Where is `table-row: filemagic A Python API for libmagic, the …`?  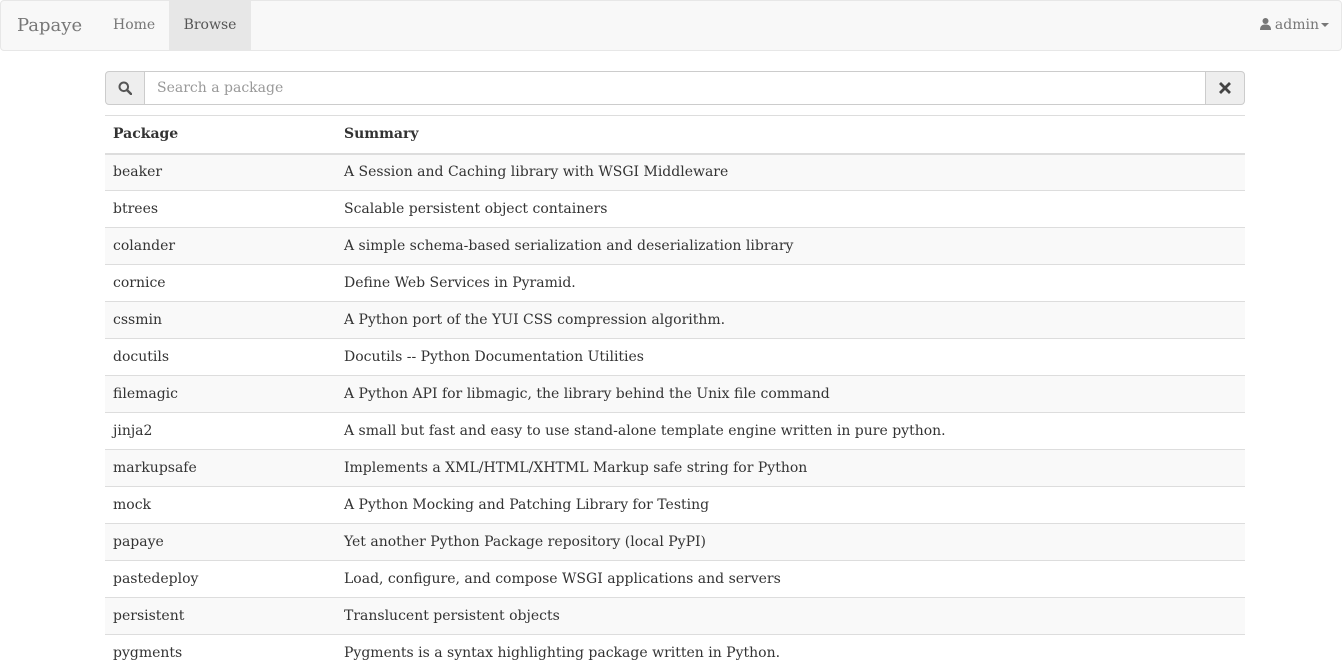 table-row: filemagic A Python API for libmagic, the … is located at coordinates (675, 394).